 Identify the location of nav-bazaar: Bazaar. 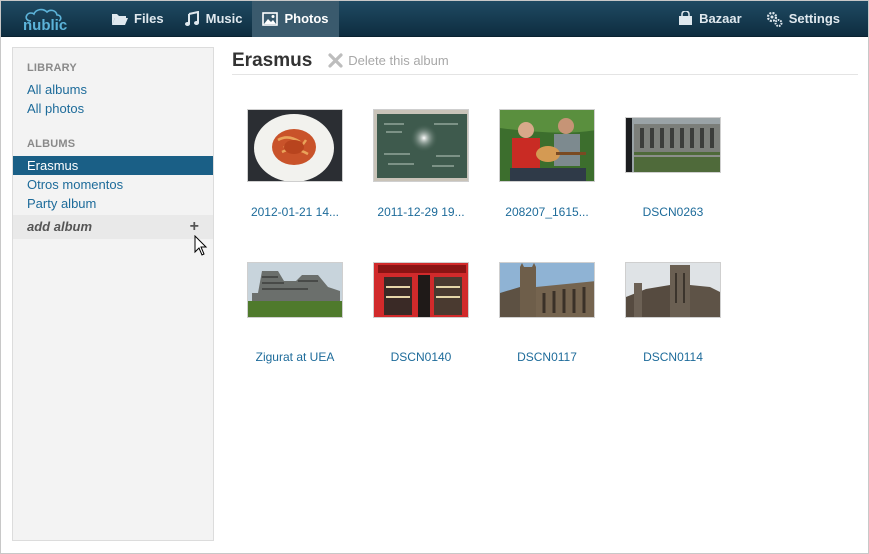
(710, 19).